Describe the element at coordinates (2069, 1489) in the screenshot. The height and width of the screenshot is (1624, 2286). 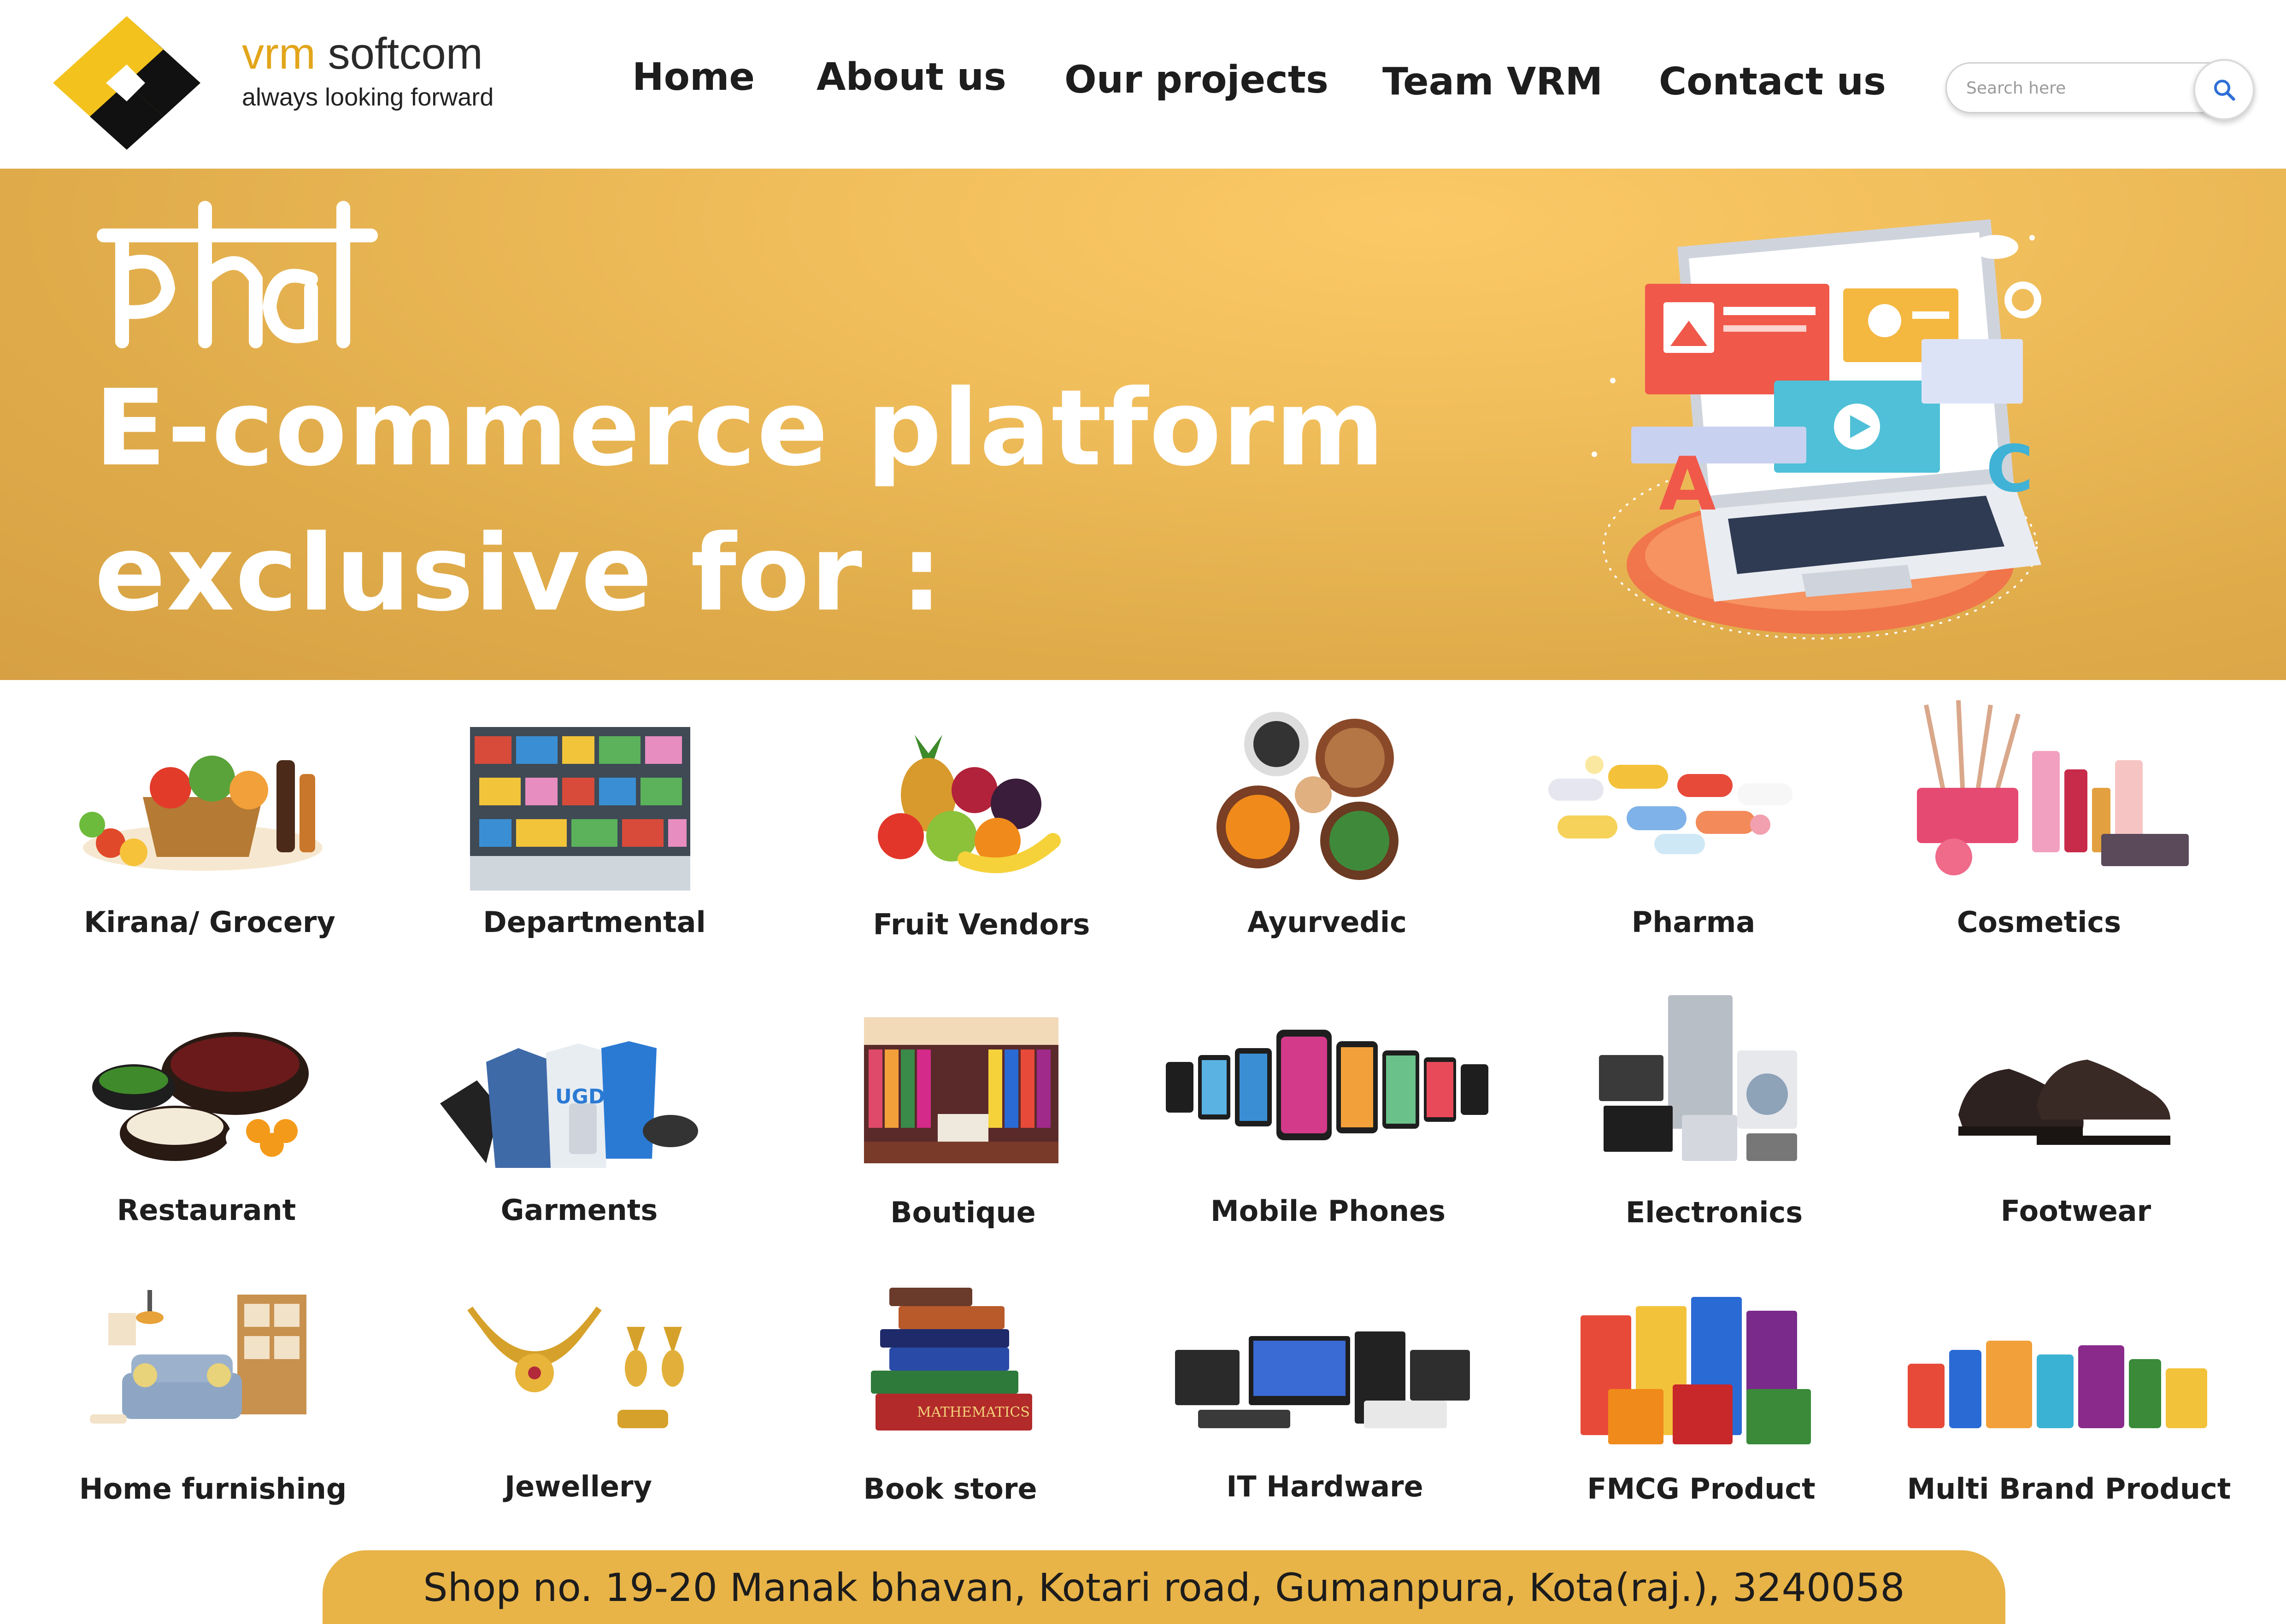
I see `category-label-multi-brand-product: Multi Brand Product` at that location.